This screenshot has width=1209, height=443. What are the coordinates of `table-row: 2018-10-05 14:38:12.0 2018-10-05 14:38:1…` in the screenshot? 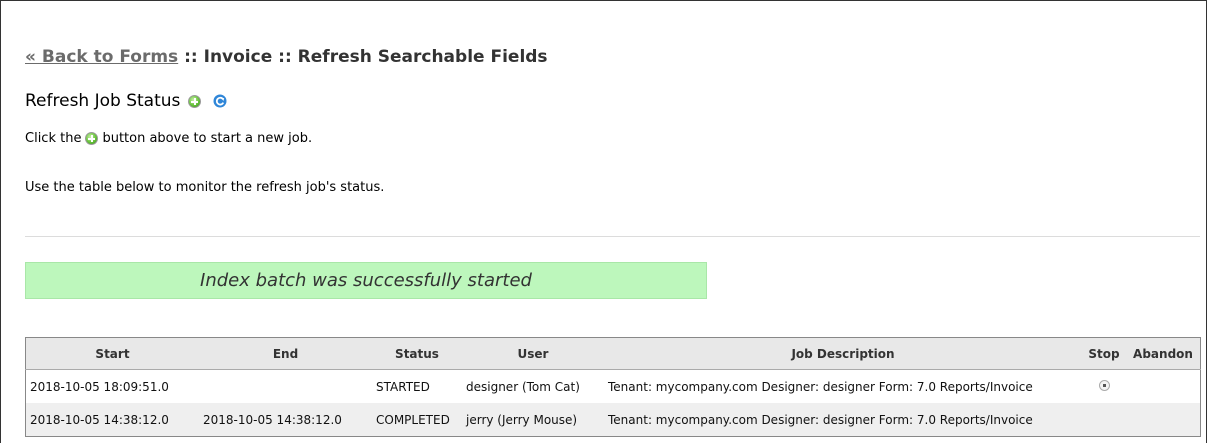 It's located at (613, 420).